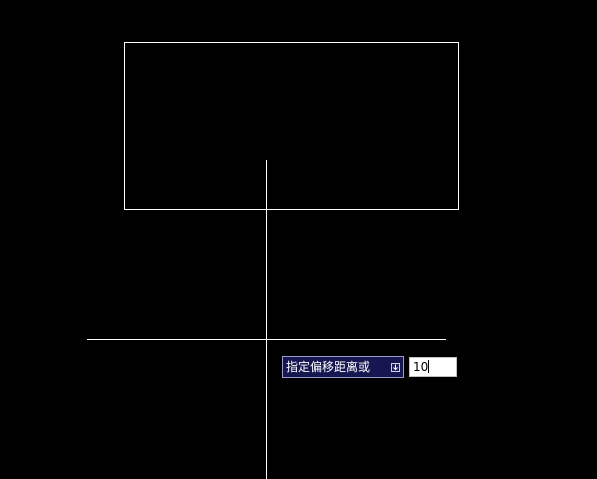  I want to click on dynamic-input-prompt: 指定偏移距离或, so click(343, 367).